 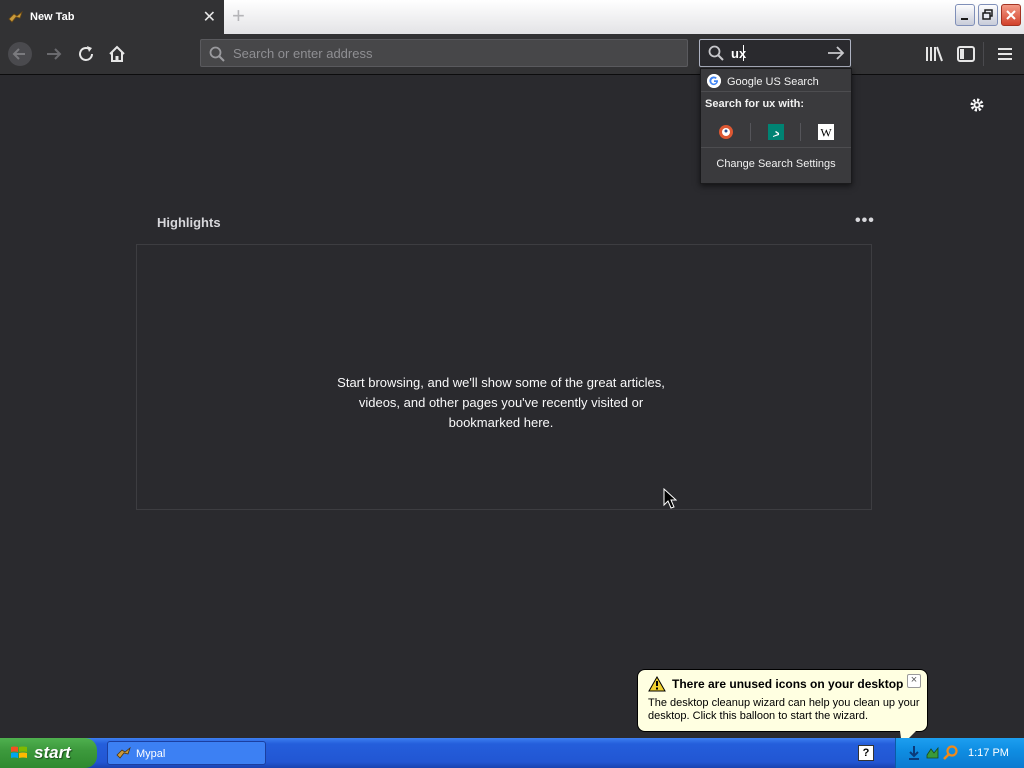 What do you see at coordinates (186, 753) in the screenshot?
I see `taskbar-item-mypal: Mypal` at bounding box center [186, 753].